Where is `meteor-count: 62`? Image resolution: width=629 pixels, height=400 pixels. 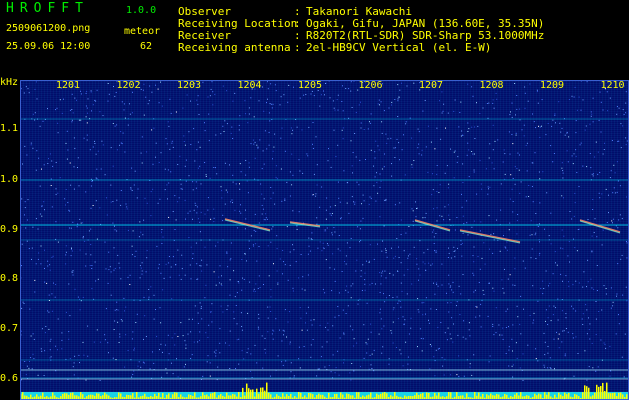 meteor-count: 62 is located at coordinates (146, 46).